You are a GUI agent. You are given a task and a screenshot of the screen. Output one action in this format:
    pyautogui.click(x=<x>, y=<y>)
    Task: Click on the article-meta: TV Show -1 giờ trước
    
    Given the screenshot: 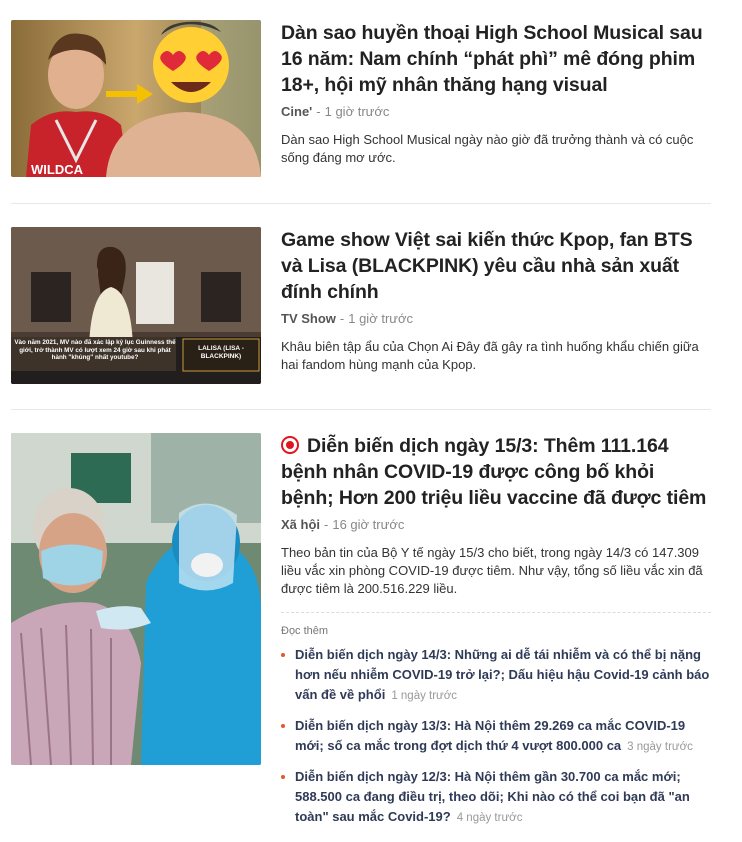 What is the action you would take?
    pyautogui.click(x=496, y=318)
    